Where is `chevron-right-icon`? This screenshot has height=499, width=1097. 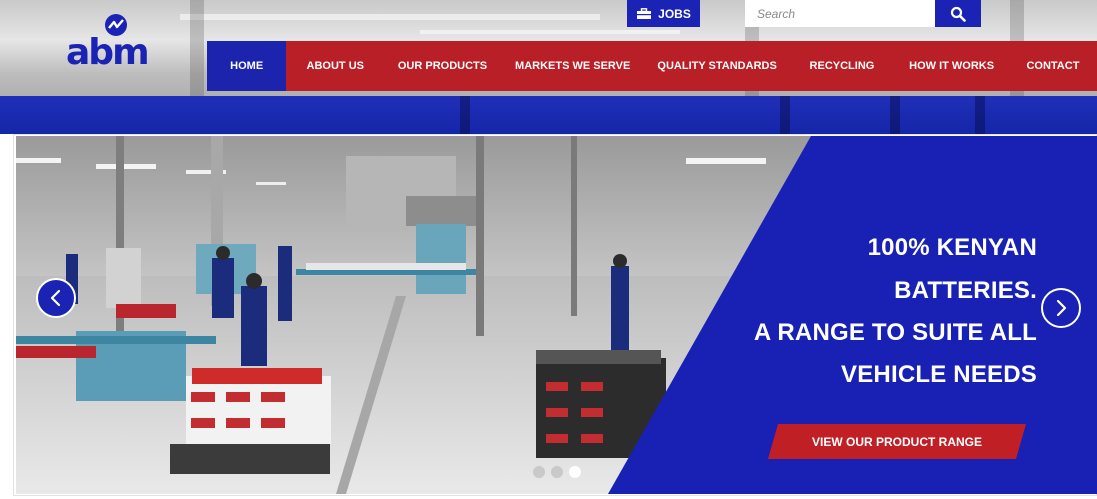
chevron-right-icon is located at coordinates (1061, 308).